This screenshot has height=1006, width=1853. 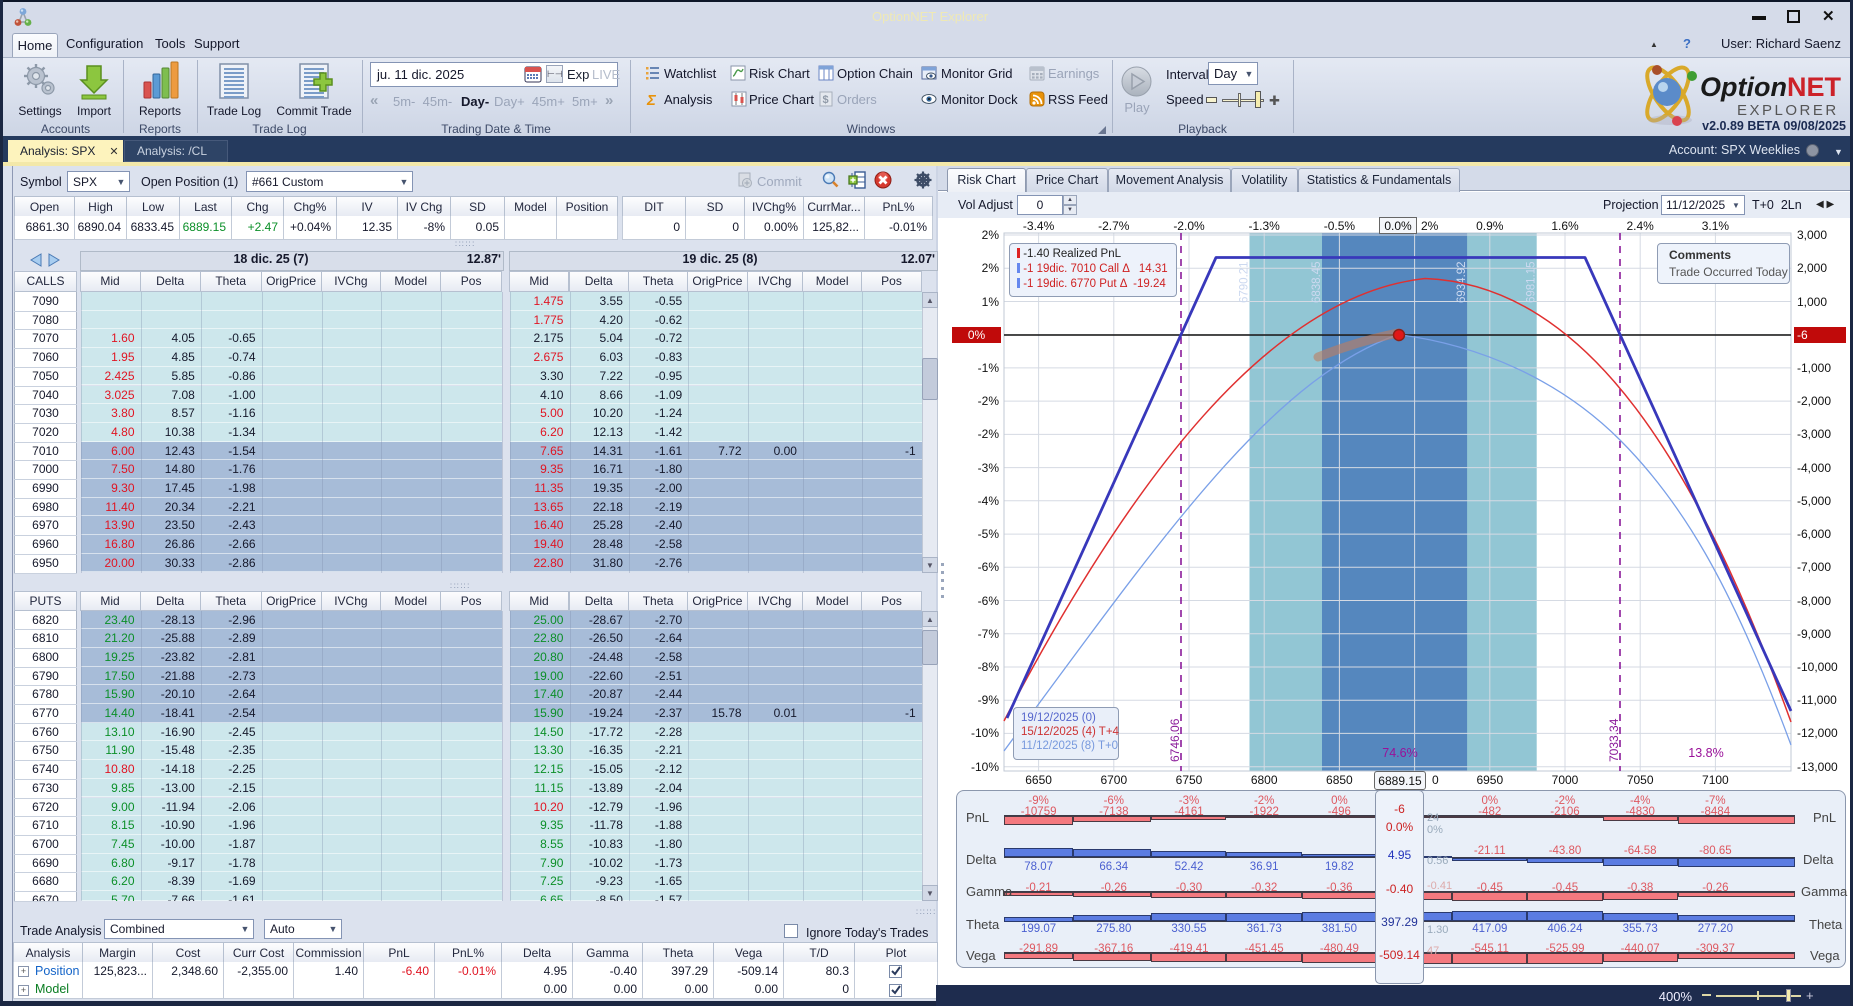 What do you see at coordinates (1175, 740) in the screenshot?
I see `svg-text: 6746.06` at bounding box center [1175, 740].